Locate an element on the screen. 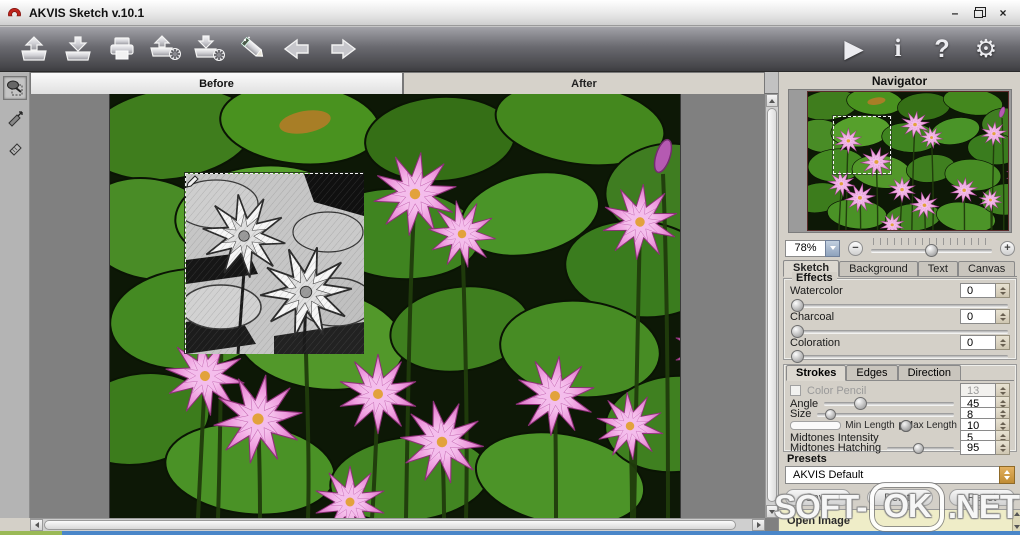 The width and height of the screenshot is (1020, 535). zoom-in-button: + is located at coordinates (1007, 248).